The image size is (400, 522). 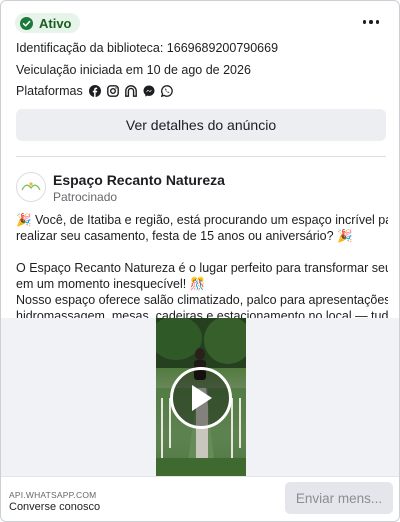 I want to click on more-options-button, so click(x=371, y=22).